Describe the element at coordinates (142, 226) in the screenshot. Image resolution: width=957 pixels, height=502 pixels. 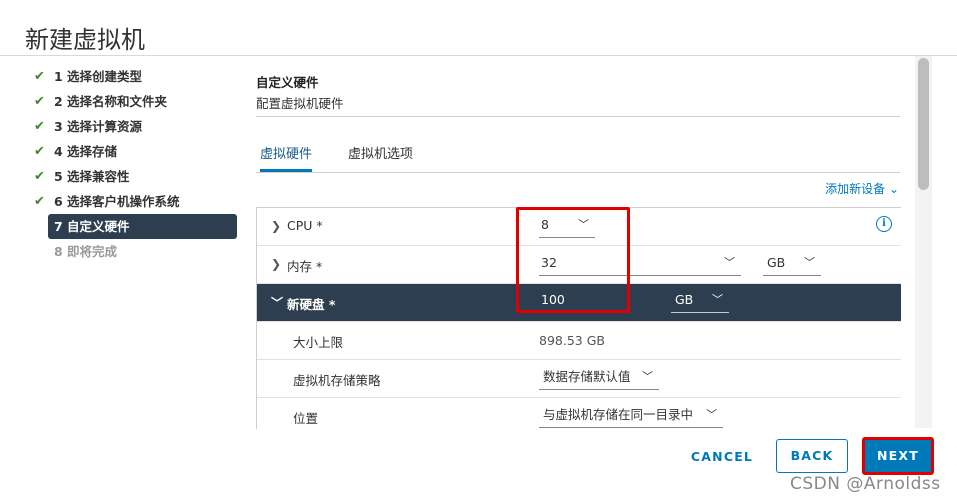
I see `step-7-active: 7 自定义硬件` at that location.